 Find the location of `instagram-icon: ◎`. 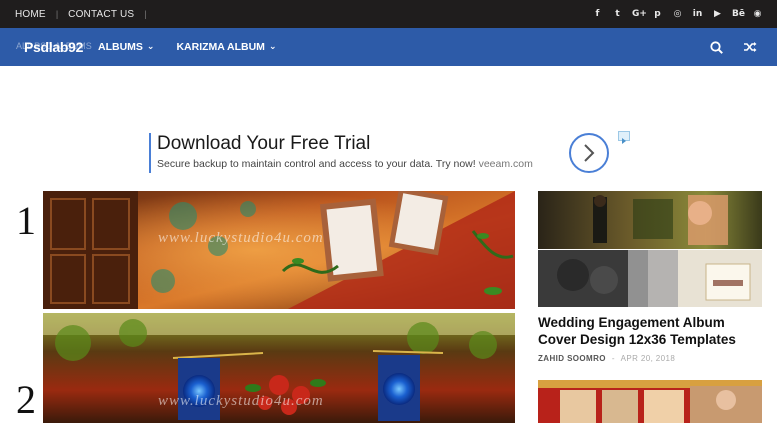

instagram-icon: ◎ is located at coordinates (677, 14).